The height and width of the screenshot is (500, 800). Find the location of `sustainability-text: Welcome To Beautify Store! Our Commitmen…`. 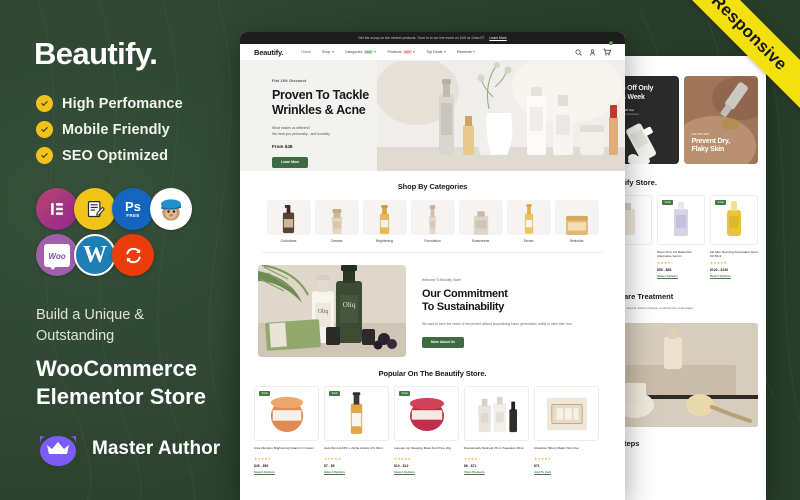

sustainability-text: Welcome To Beautify Store! Our Commitmen… is located at coordinates (514, 311).